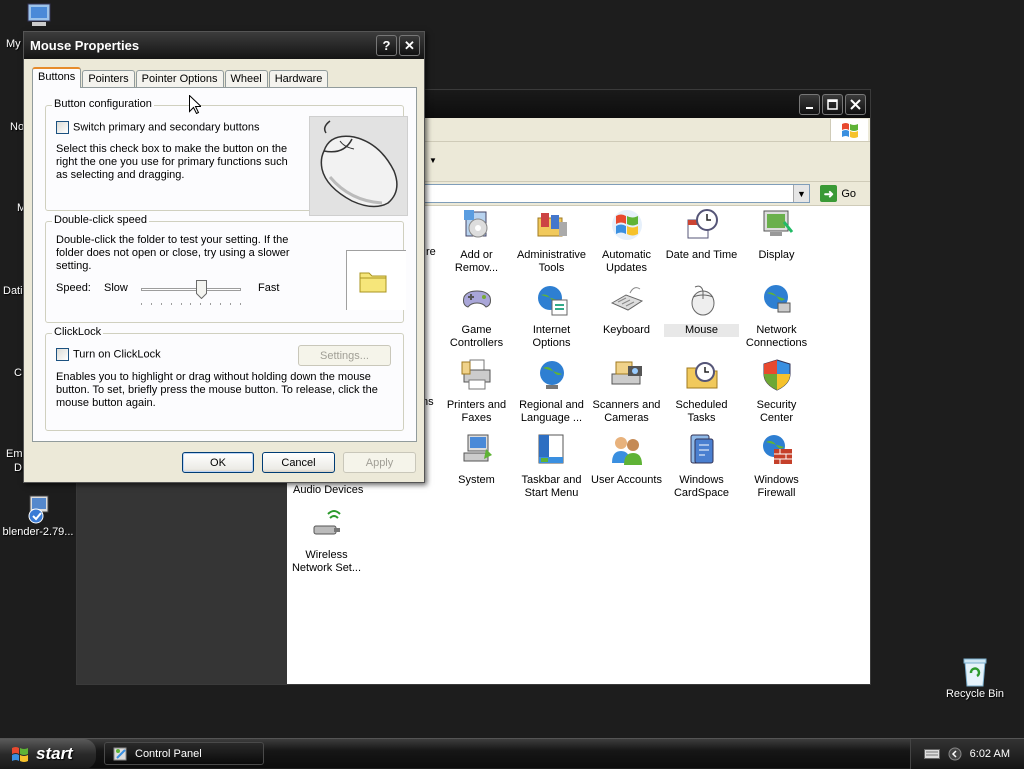  What do you see at coordinates (955, 754) in the screenshot?
I see `chevron-left-icon` at bounding box center [955, 754].